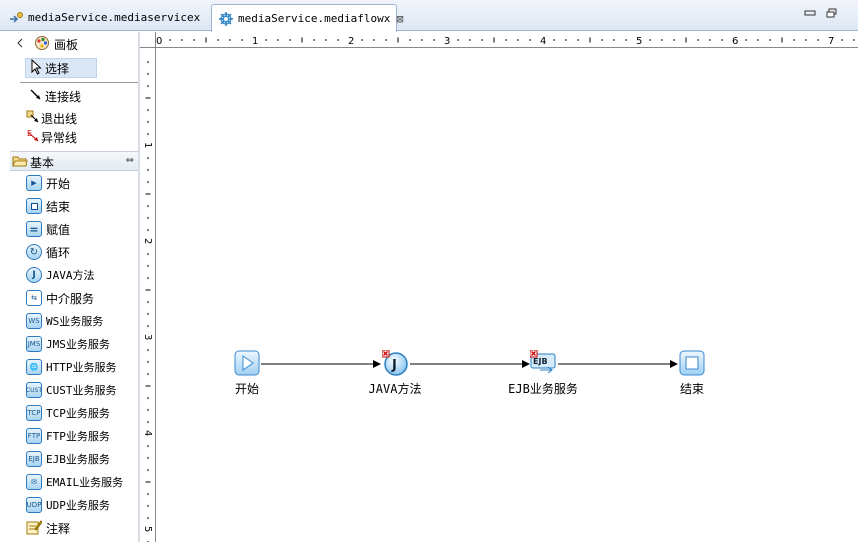 Image resolution: width=858 pixels, height=542 pixels. Describe the element at coordinates (42, 162) in the screenshot. I see `drawer-label: 基本` at that location.